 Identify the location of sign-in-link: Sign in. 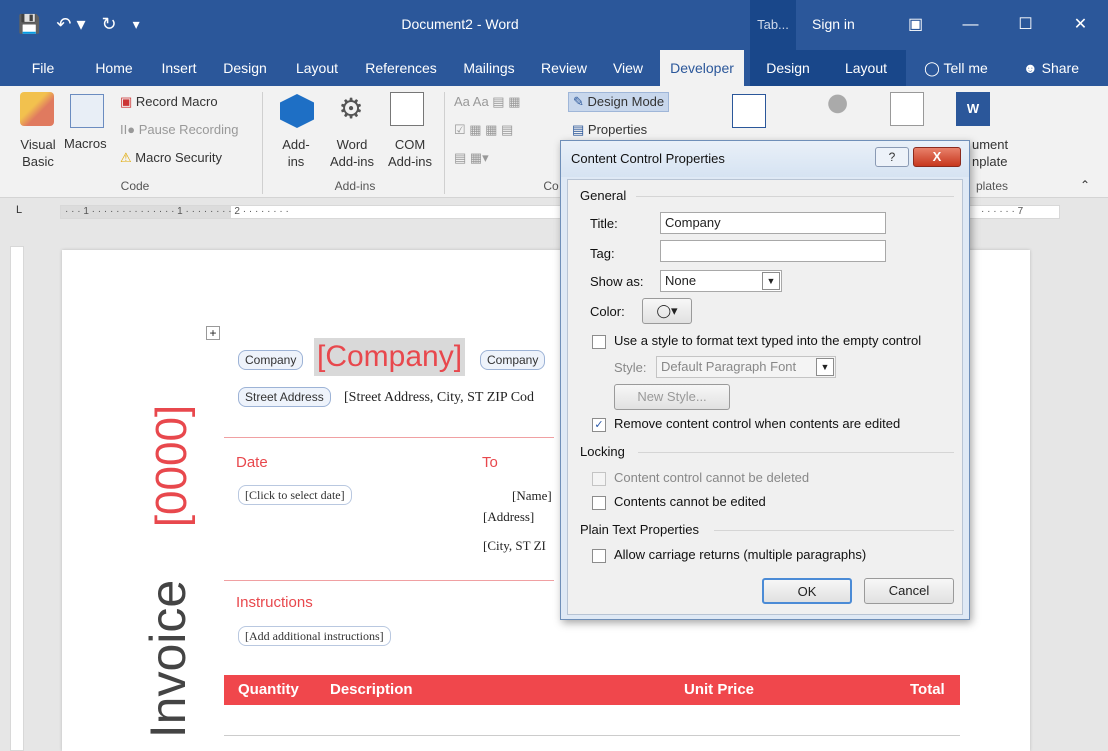
(833, 24).